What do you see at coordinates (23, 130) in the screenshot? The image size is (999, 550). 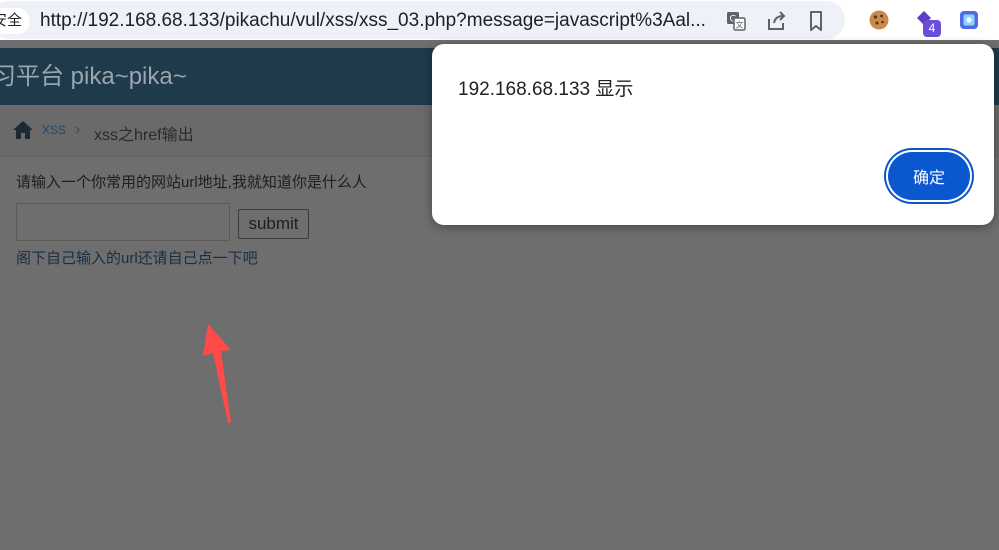 I see `home-icon` at bounding box center [23, 130].